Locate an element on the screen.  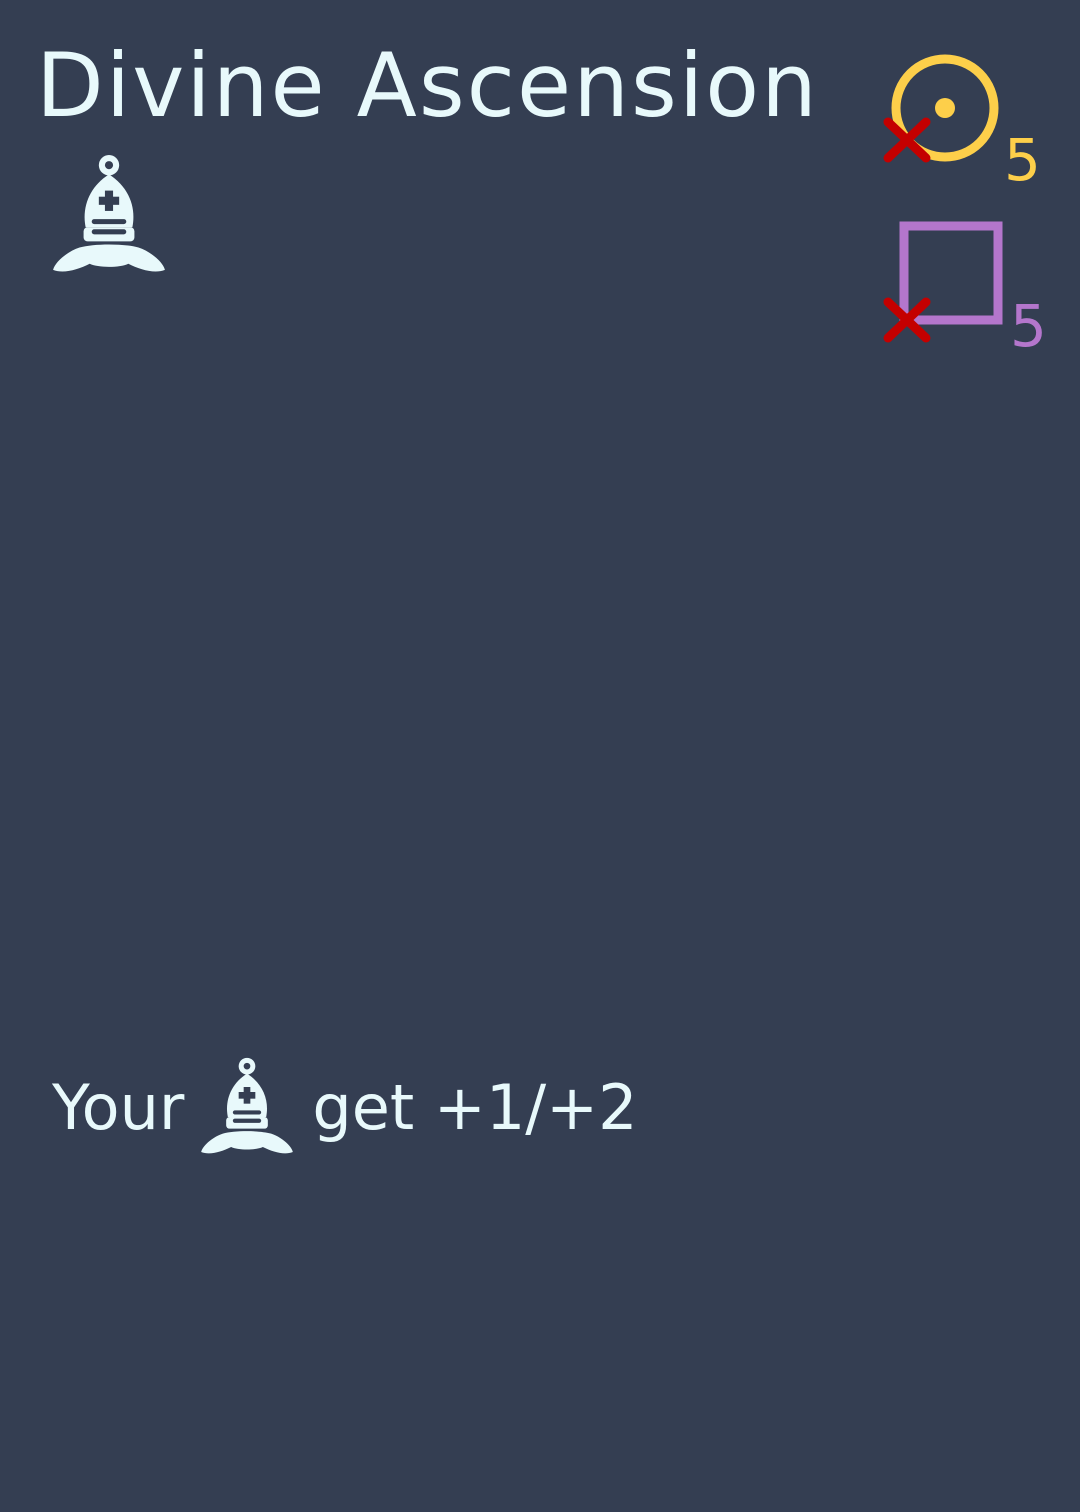
ability-suffix: get +1/+2 is located at coordinates (475, 1107).